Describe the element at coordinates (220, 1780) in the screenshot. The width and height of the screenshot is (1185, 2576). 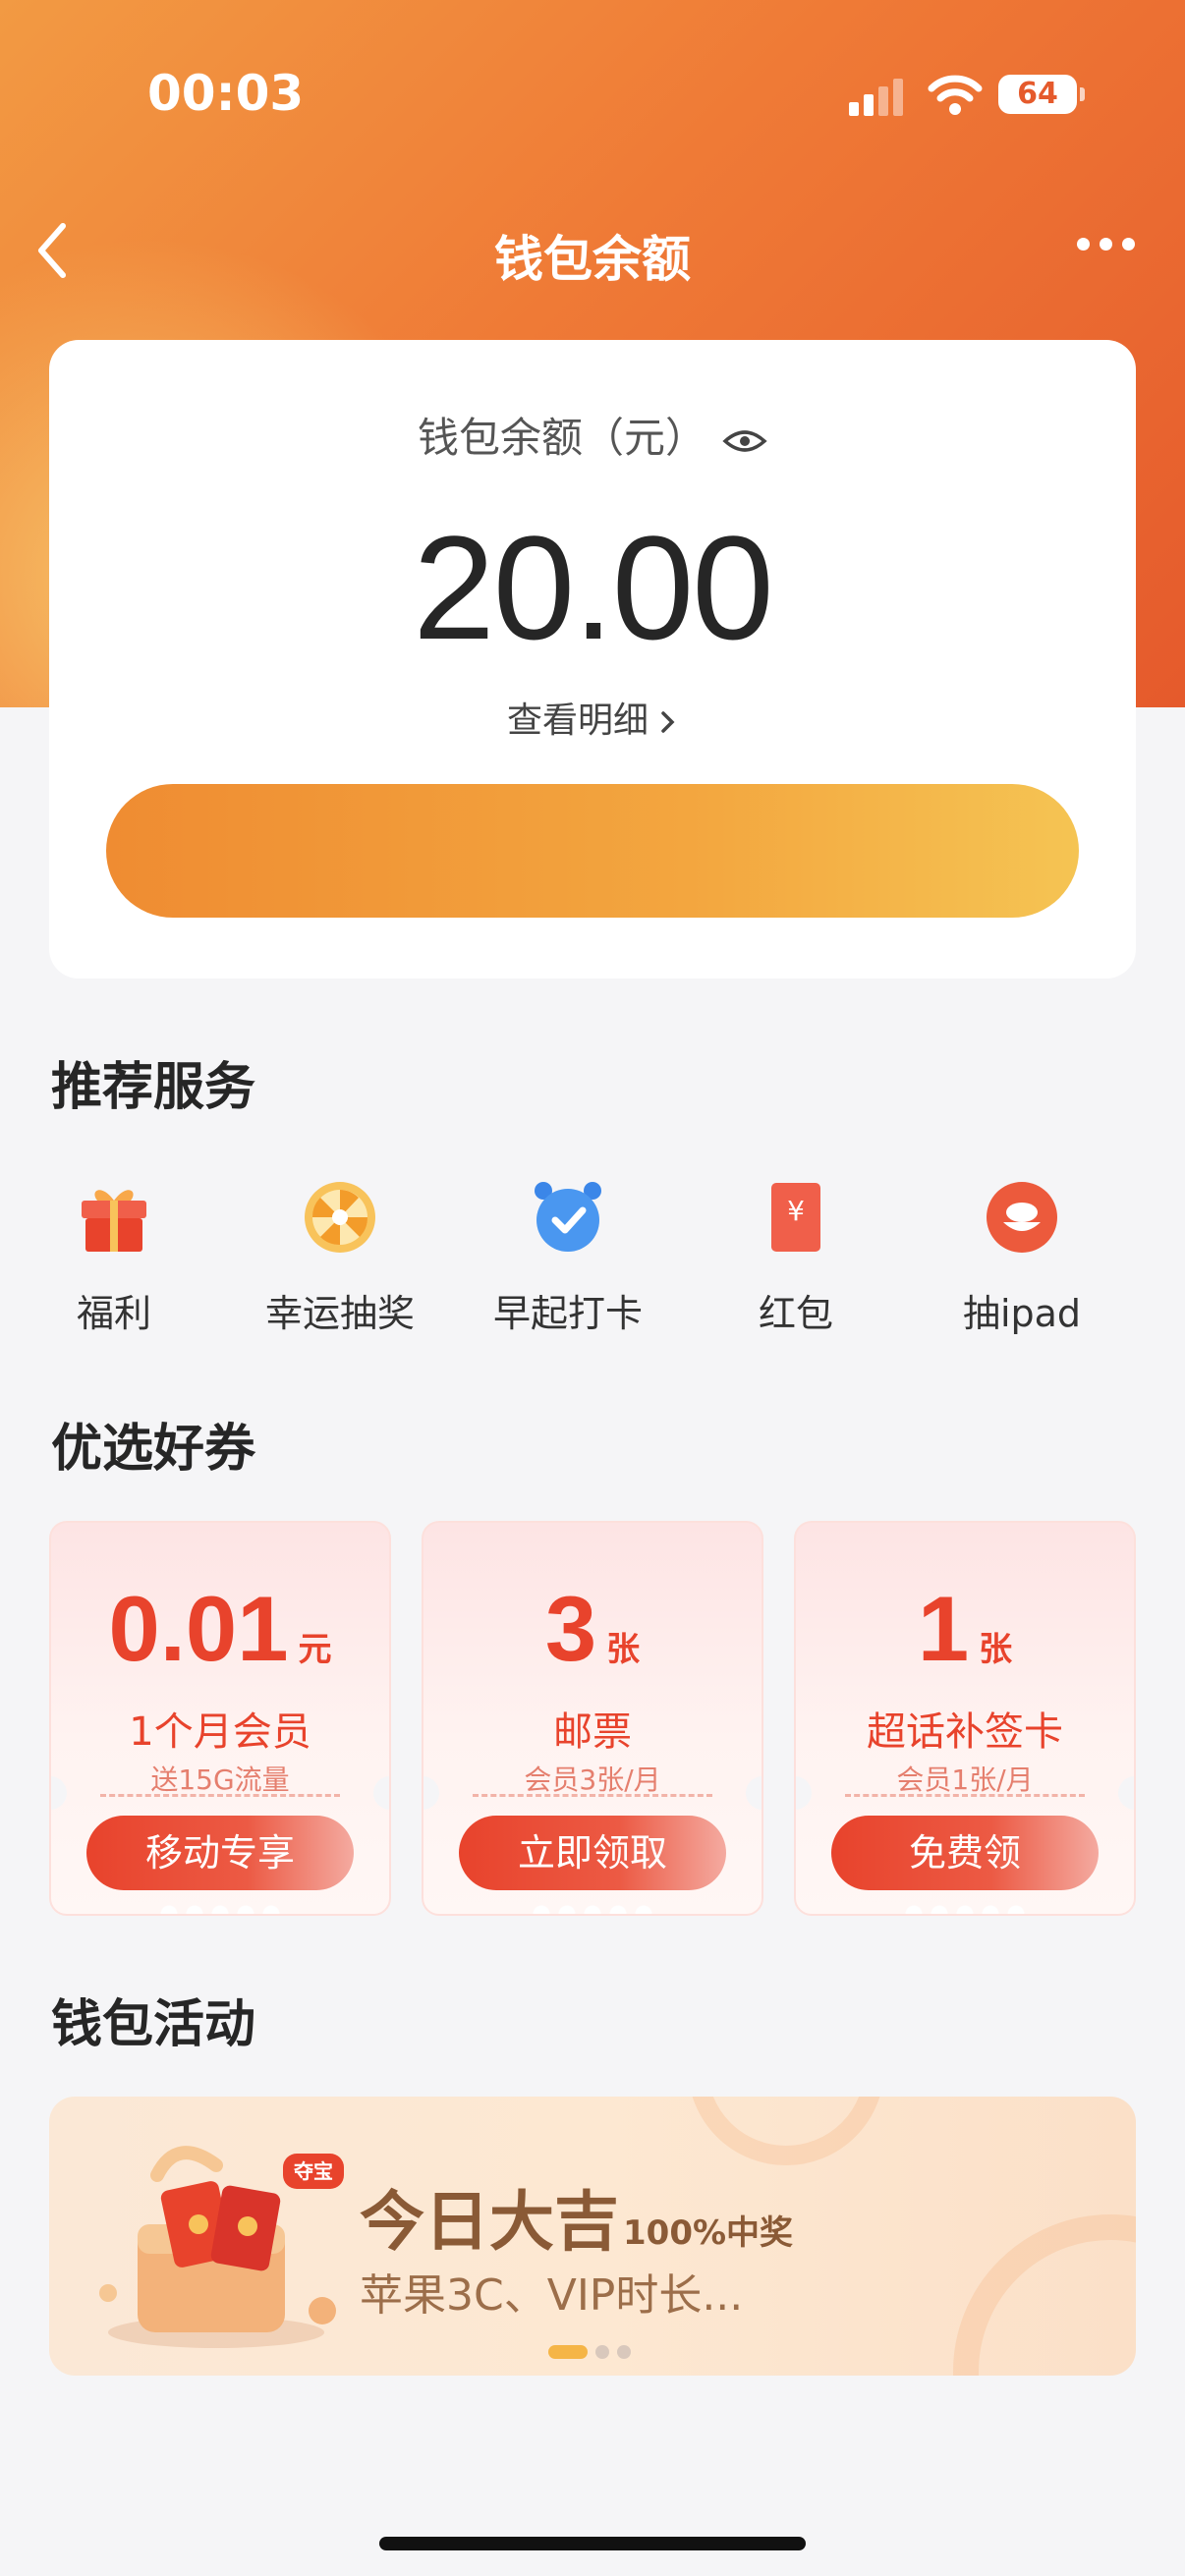
I see `coupon-subtitle: 送15G流量` at that location.